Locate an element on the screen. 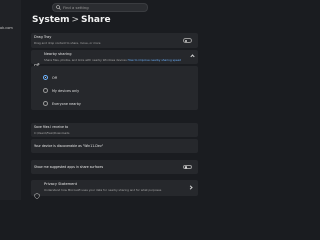 The image size is (320, 240). drag-tray-title: Drag Tray is located at coordinates (43, 37).